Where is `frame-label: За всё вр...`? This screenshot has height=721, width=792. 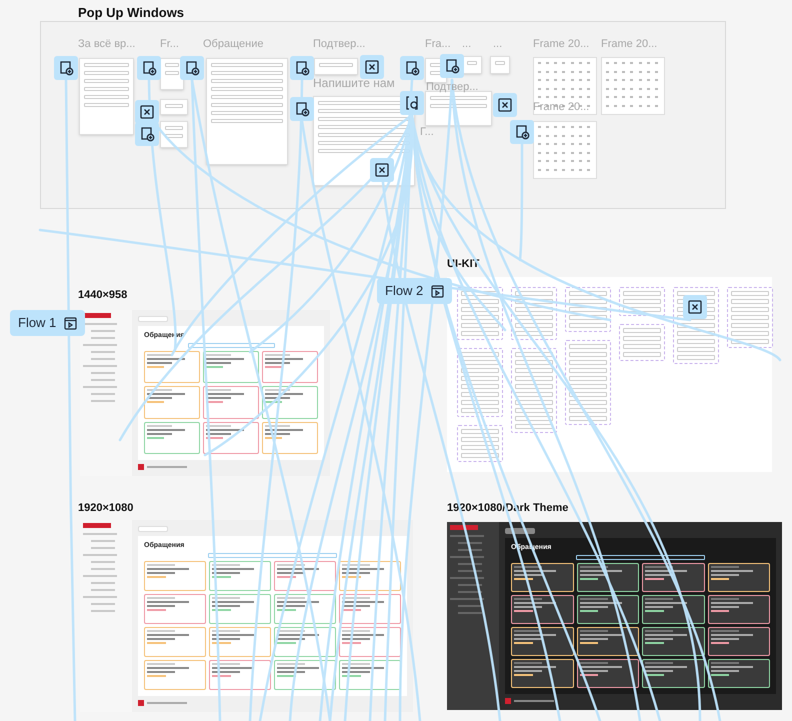 frame-label: За всё вр... is located at coordinates (107, 44).